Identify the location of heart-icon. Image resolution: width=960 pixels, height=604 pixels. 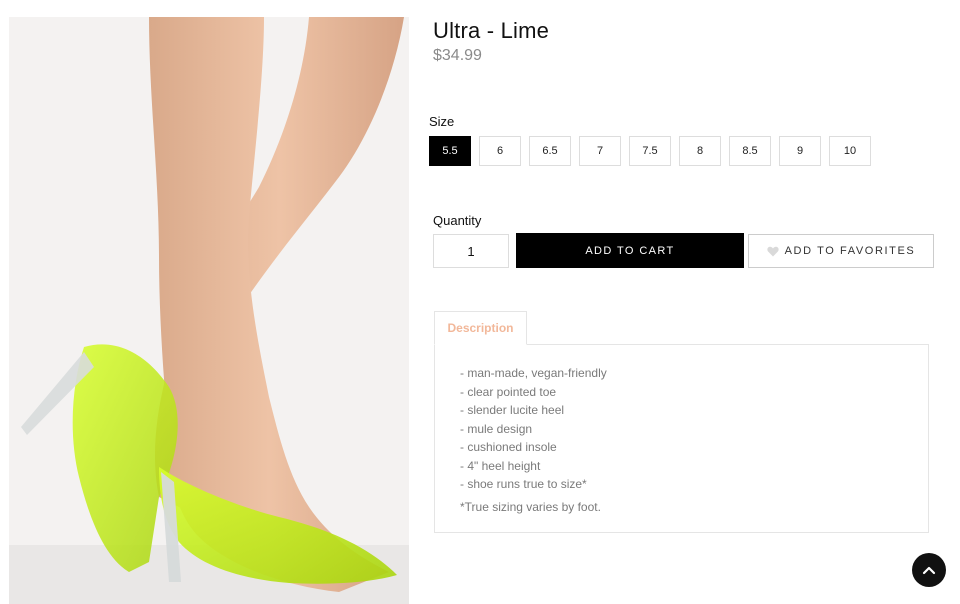
(773, 251).